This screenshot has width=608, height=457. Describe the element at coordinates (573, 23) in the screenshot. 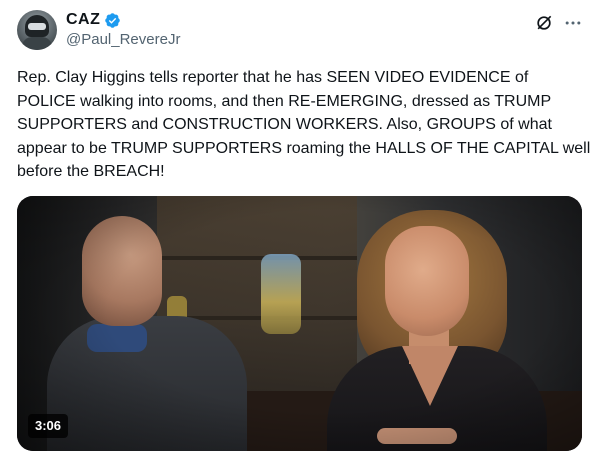

I see `more-icon` at that location.